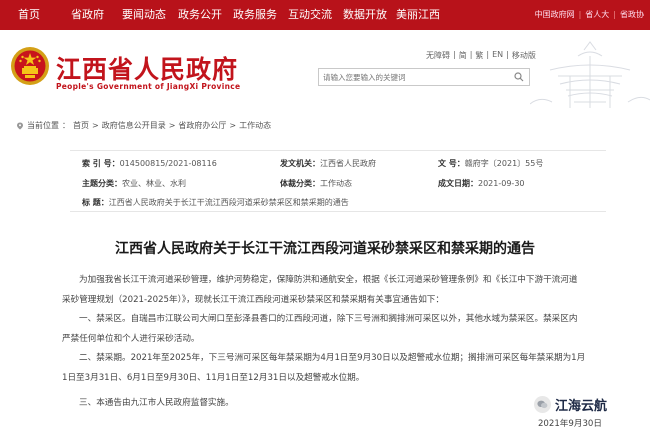  What do you see at coordinates (438, 55) in the screenshot?
I see `link-accessibility: 无障碍` at bounding box center [438, 55].